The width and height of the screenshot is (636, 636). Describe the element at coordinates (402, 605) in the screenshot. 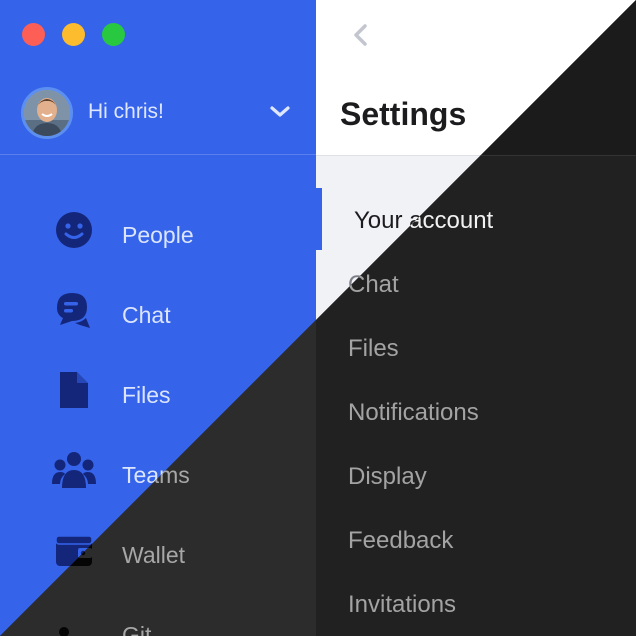

I see `settings-item-invitations: Invitations` at that location.